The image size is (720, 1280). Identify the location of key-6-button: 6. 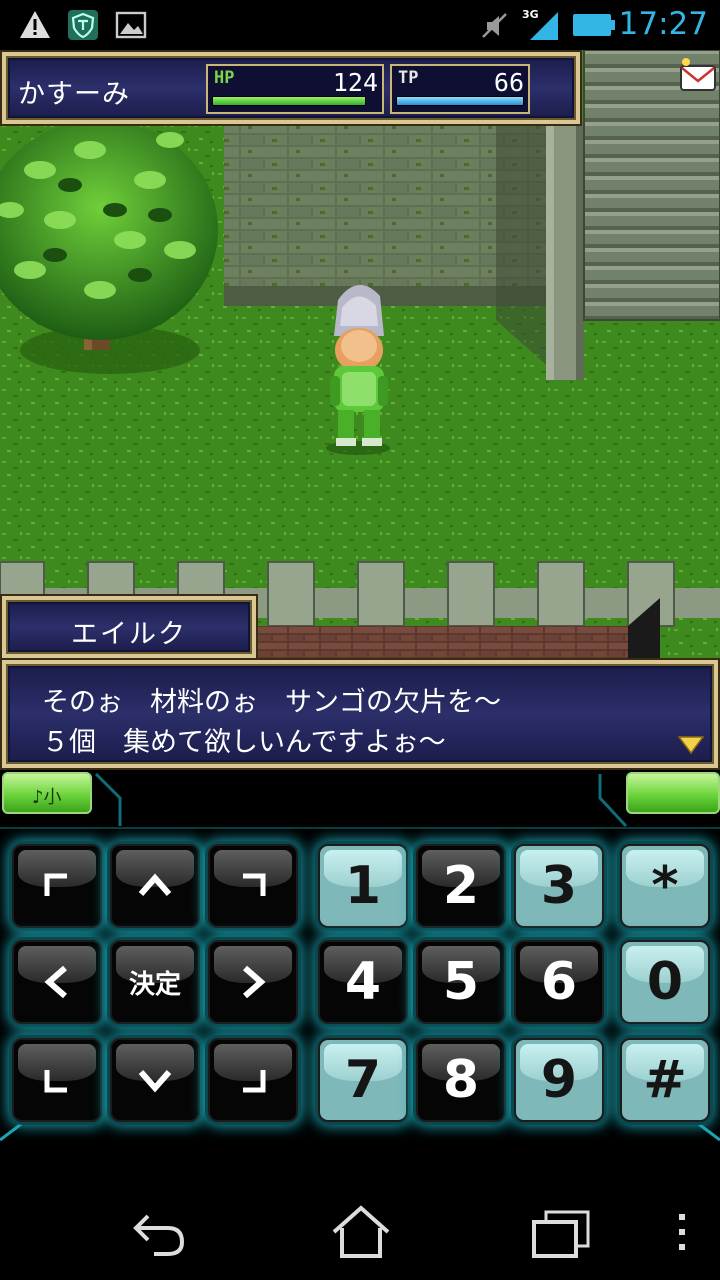
(559, 982).